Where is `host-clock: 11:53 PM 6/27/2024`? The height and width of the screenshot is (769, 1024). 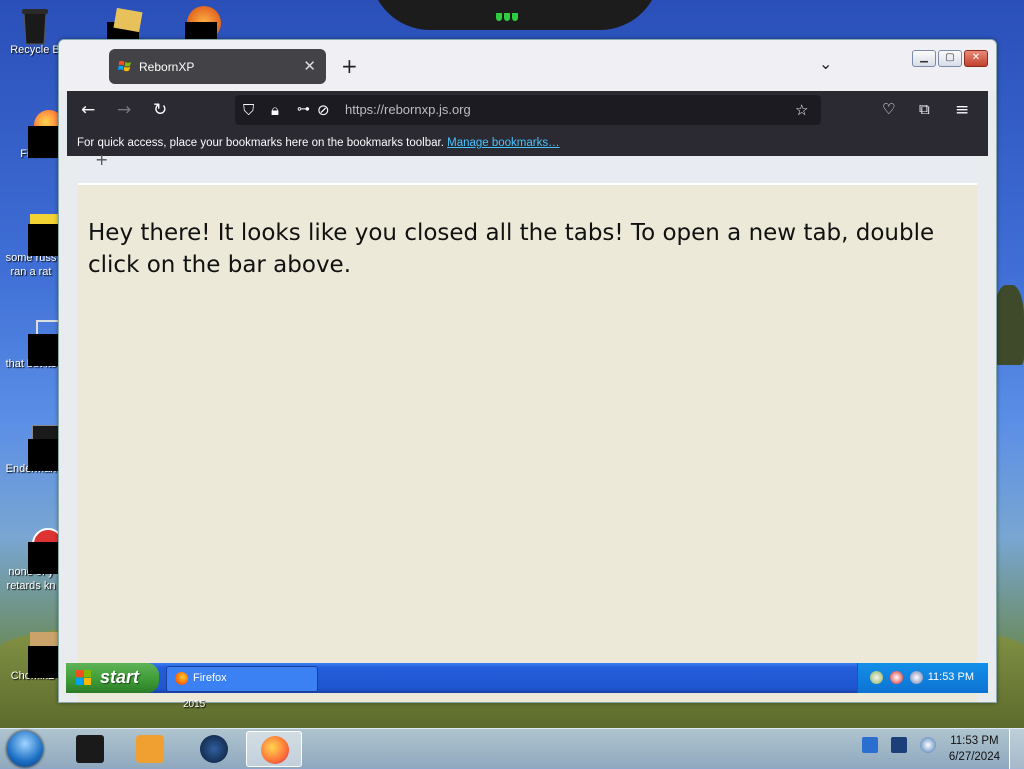
host-clock: 11:53 PM 6/27/2024 is located at coordinates (974, 749).